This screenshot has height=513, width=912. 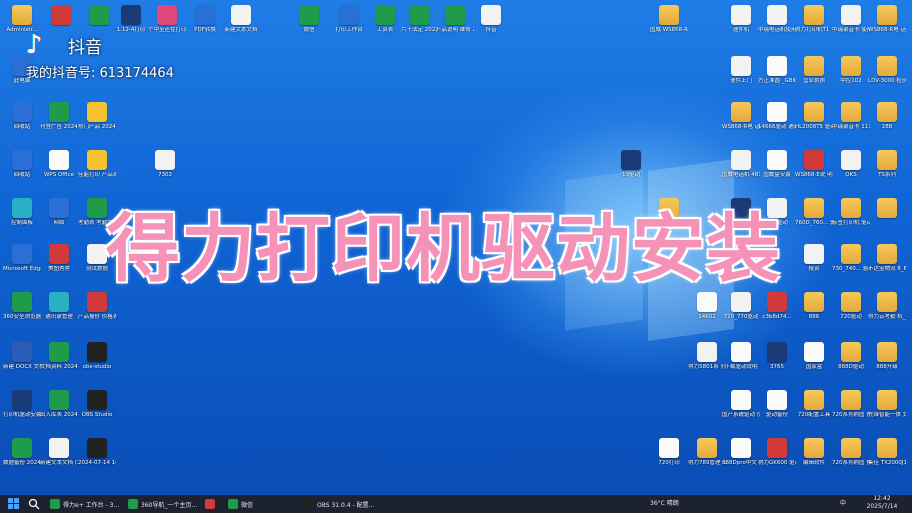 I want to click on desktop-icon: 中控102, so click(x=851, y=70).